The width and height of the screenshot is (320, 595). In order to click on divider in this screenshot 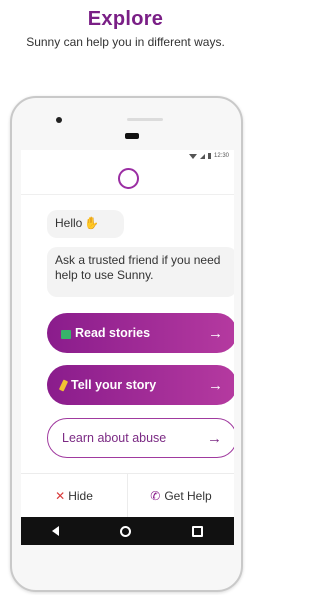, I will do `click(127, 194)`.